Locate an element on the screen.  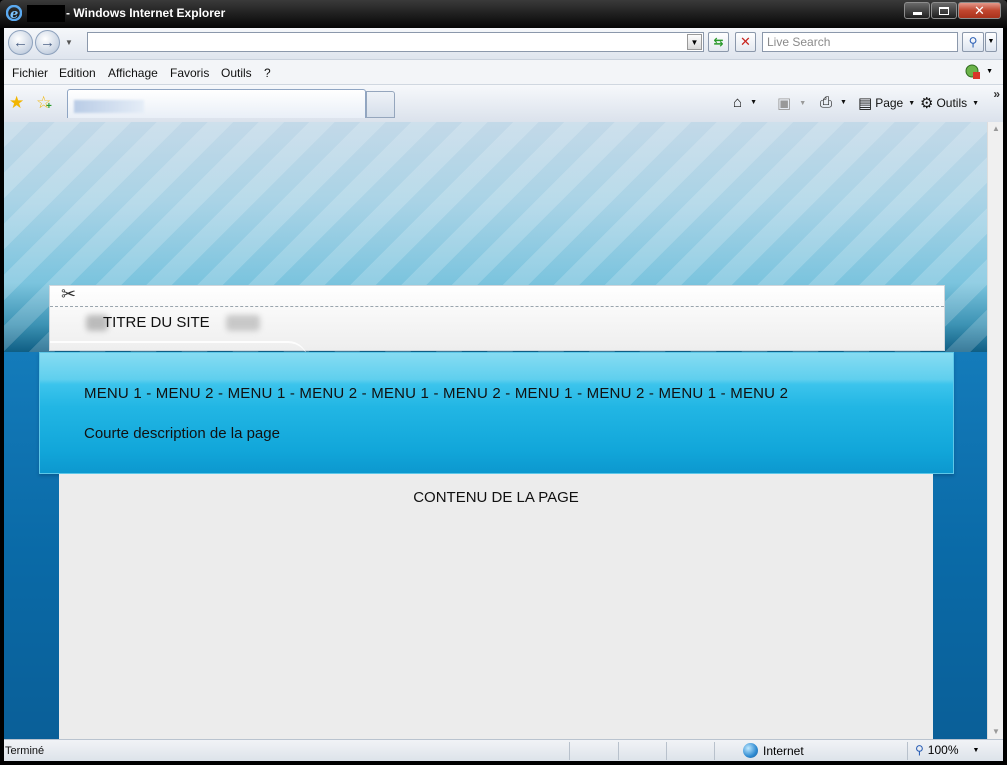
redacted-logo-right is located at coordinates (243, 323).